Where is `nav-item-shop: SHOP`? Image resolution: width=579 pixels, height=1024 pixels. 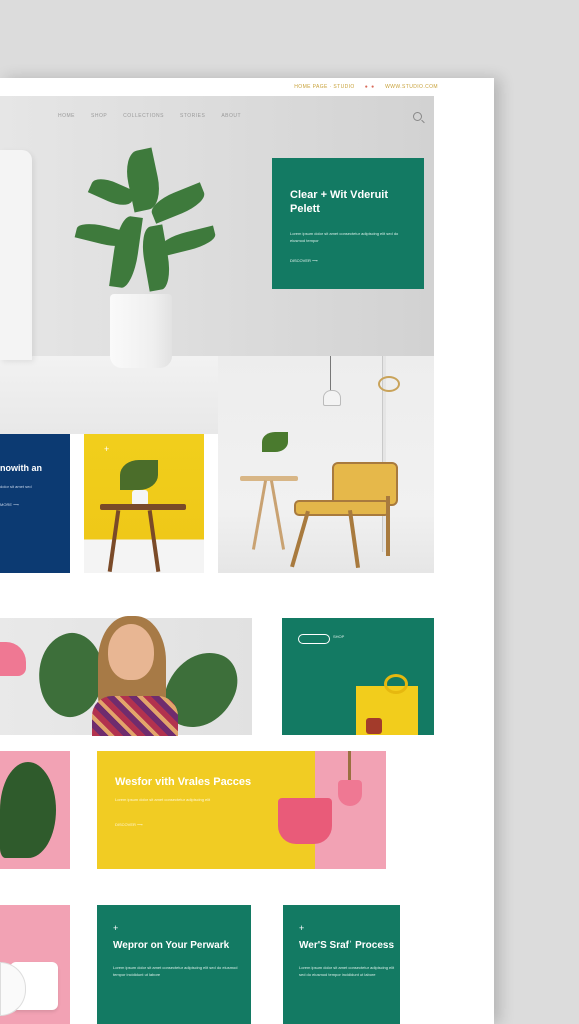
nav-item-shop: SHOP is located at coordinates (99, 116).